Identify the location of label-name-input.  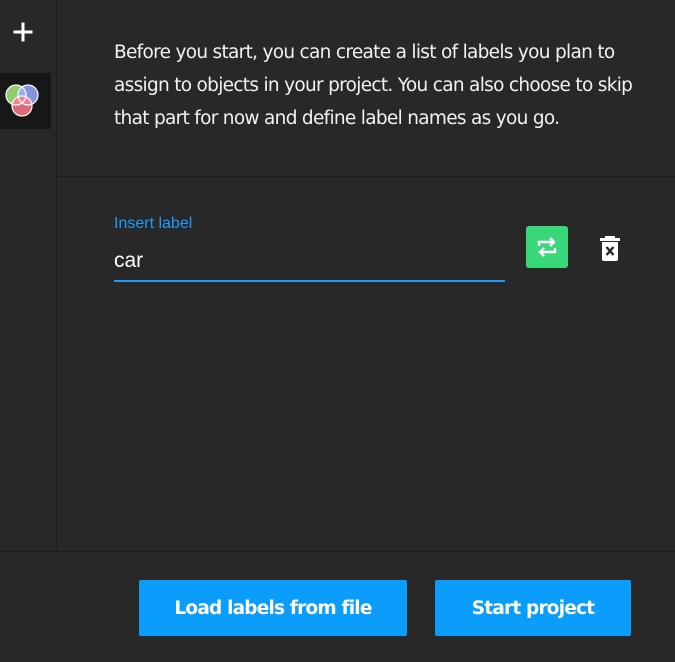
(309, 262).